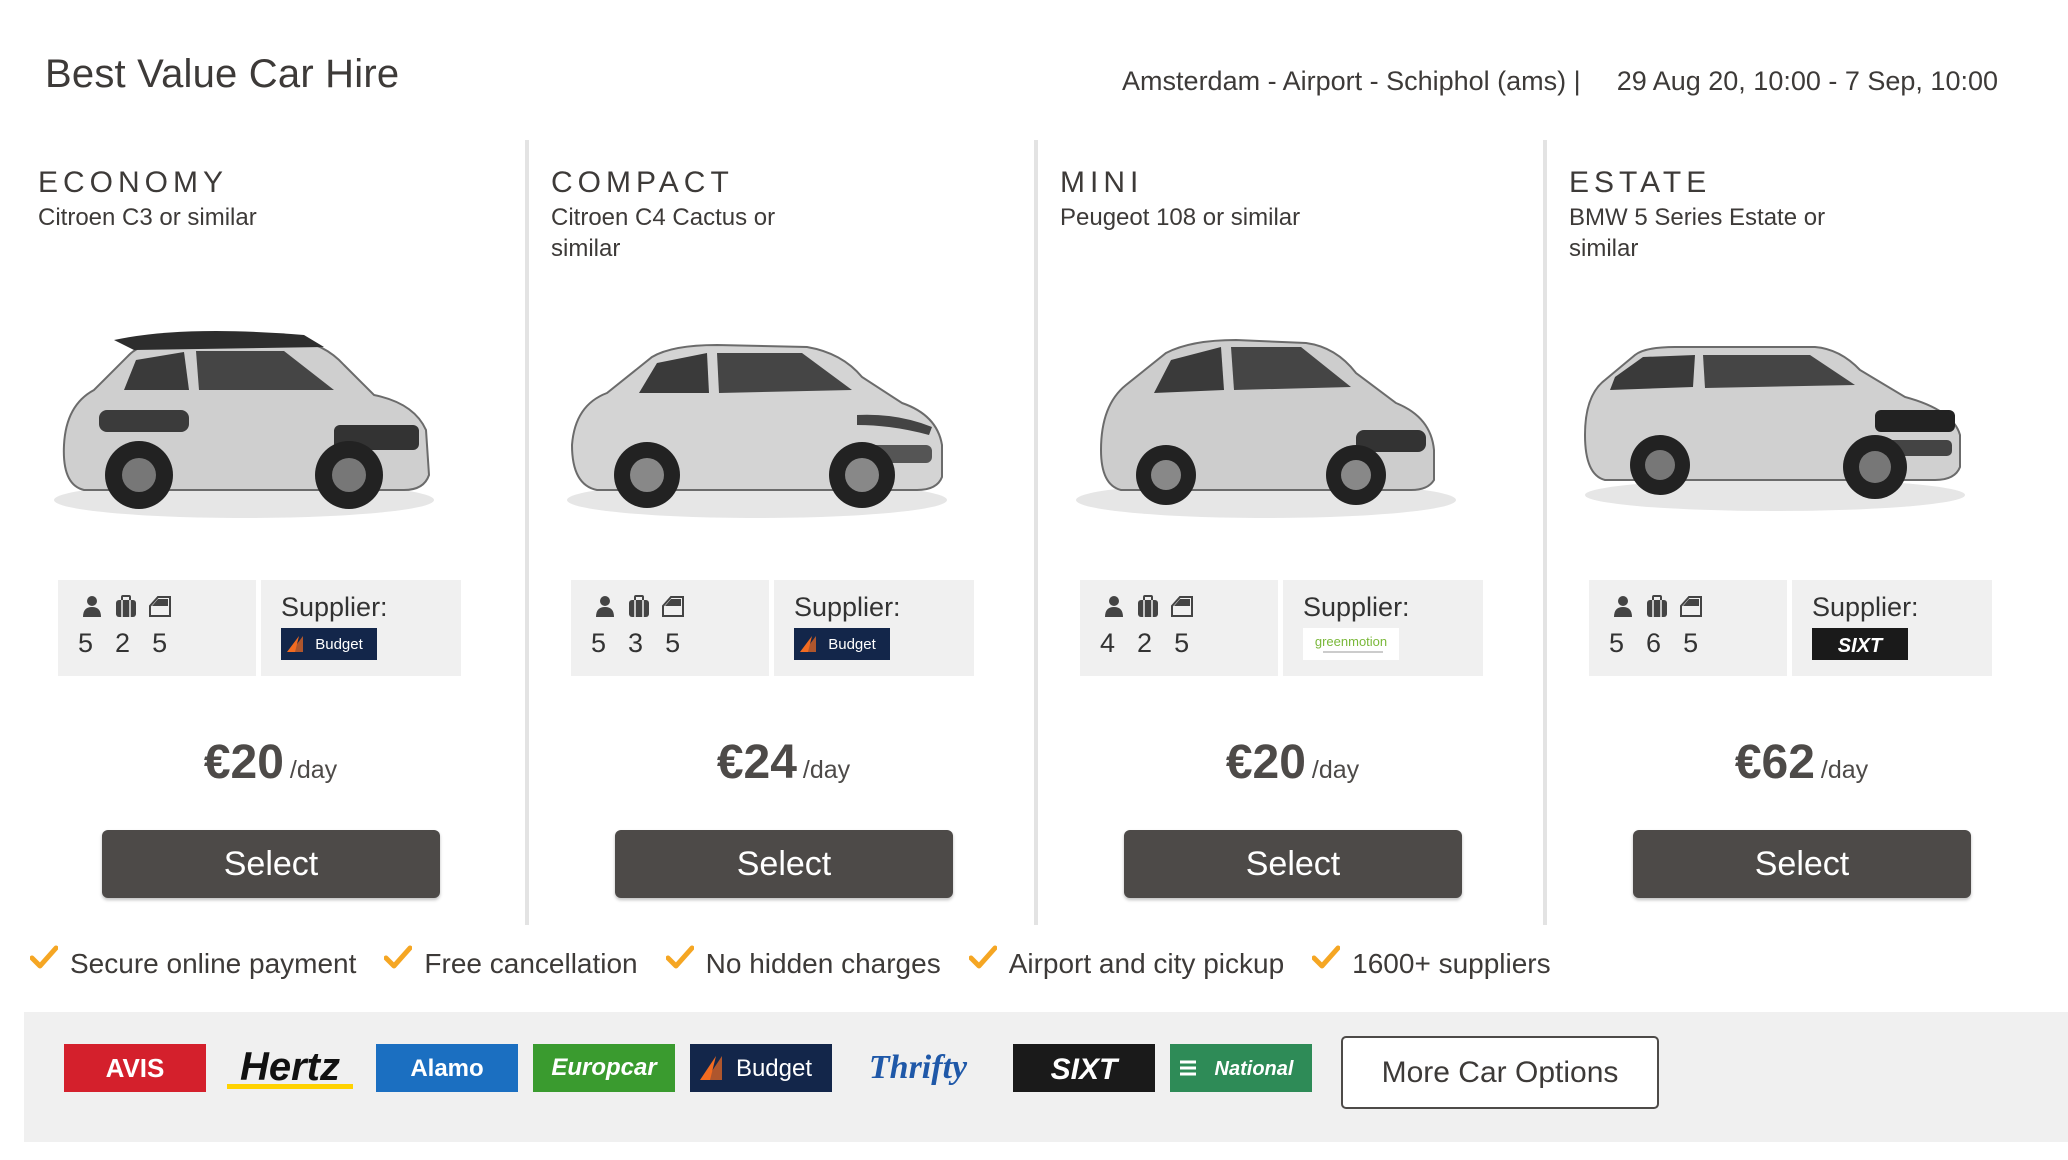 The width and height of the screenshot is (2068, 1160). What do you see at coordinates (193, 962) in the screenshot?
I see `benefit-item: Secure online payment` at bounding box center [193, 962].